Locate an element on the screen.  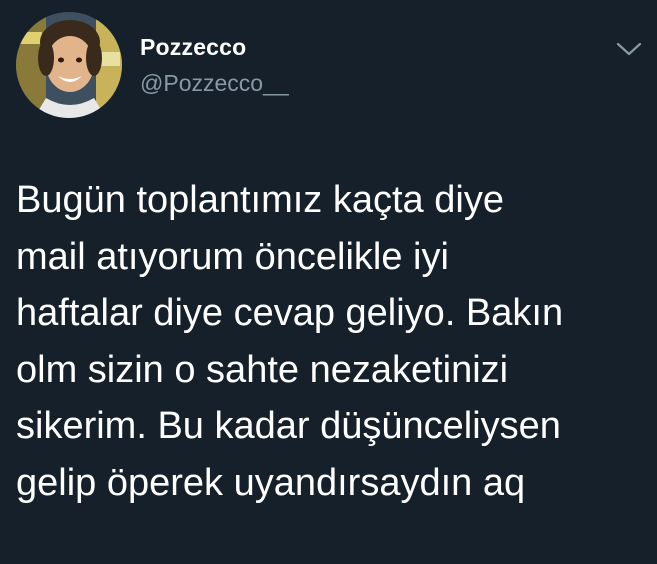
profile-photo-icon is located at coordinates (69, 65).